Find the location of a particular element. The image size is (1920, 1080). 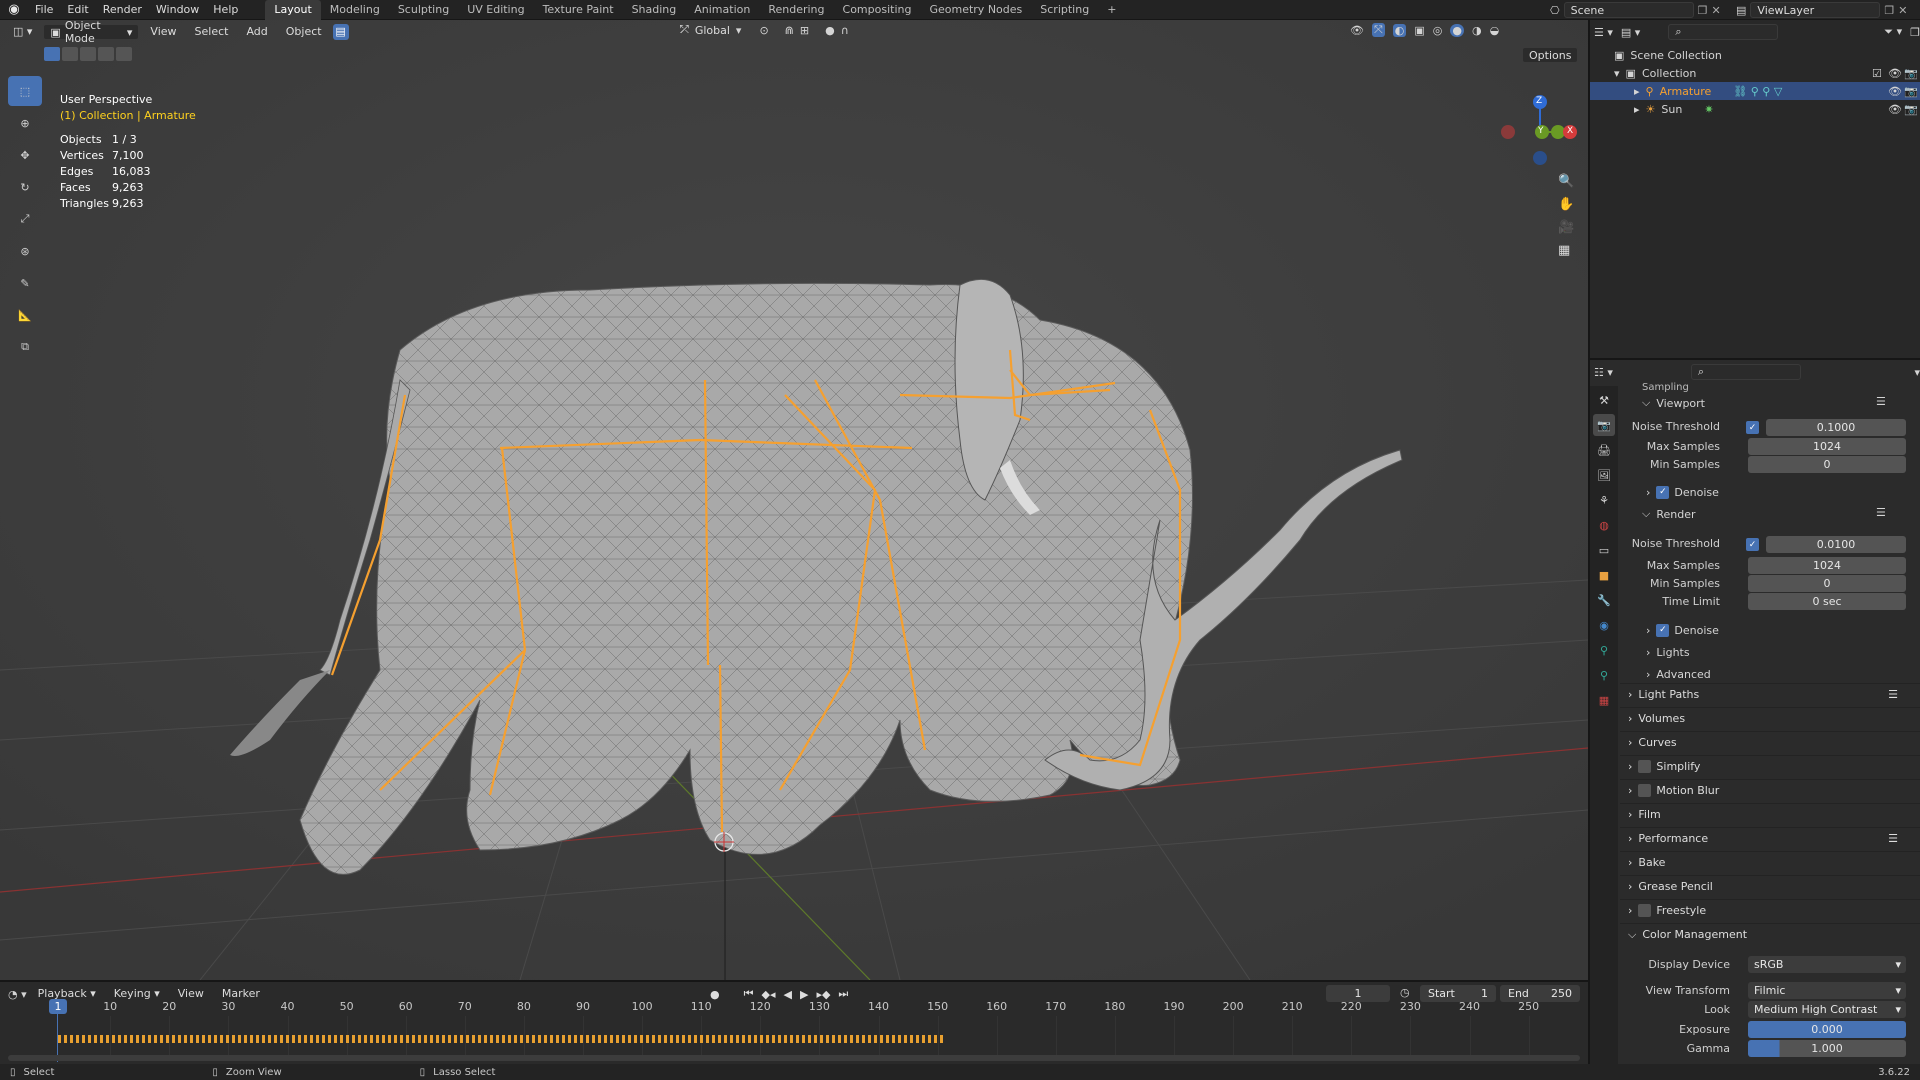

select-invert-icon is located at coordinates (106, 54).